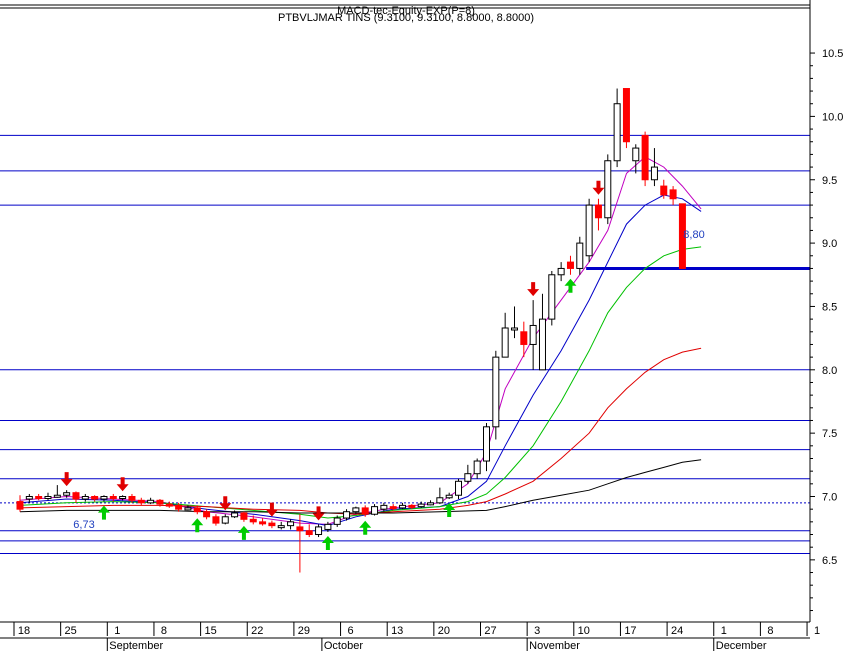 This screenshot has width=859, height=651. What do you see at coordinates (490, 631) in the screenshot?
I see `x-tick-label: 27` at bounding box center [490, 631].